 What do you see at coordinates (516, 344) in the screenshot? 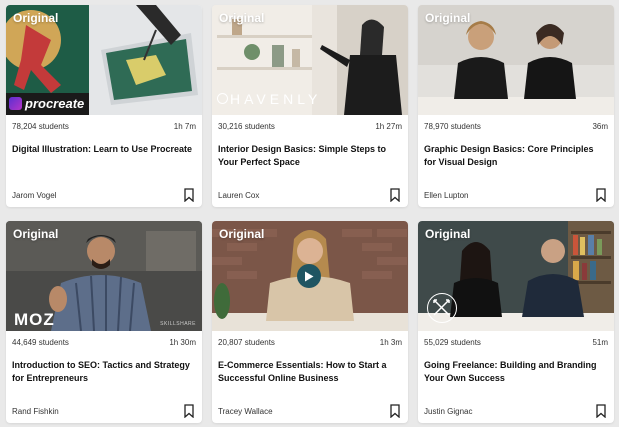
I see `course-meta: 55,029 students 51m` at bounding box center [516, 344].